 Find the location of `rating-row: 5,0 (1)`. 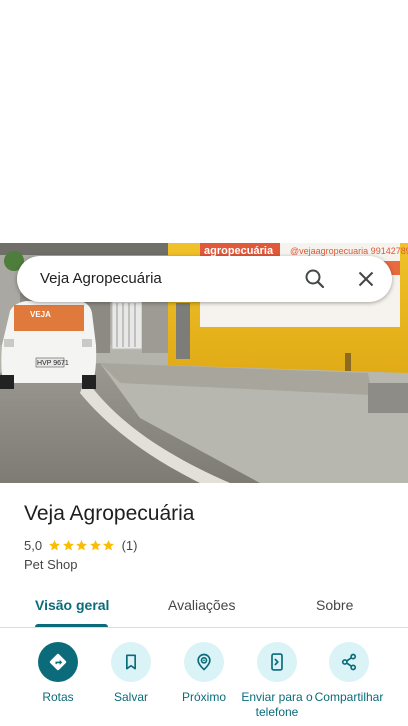

rating-row: 5,0 (1) is located at coordinates (80, 545).